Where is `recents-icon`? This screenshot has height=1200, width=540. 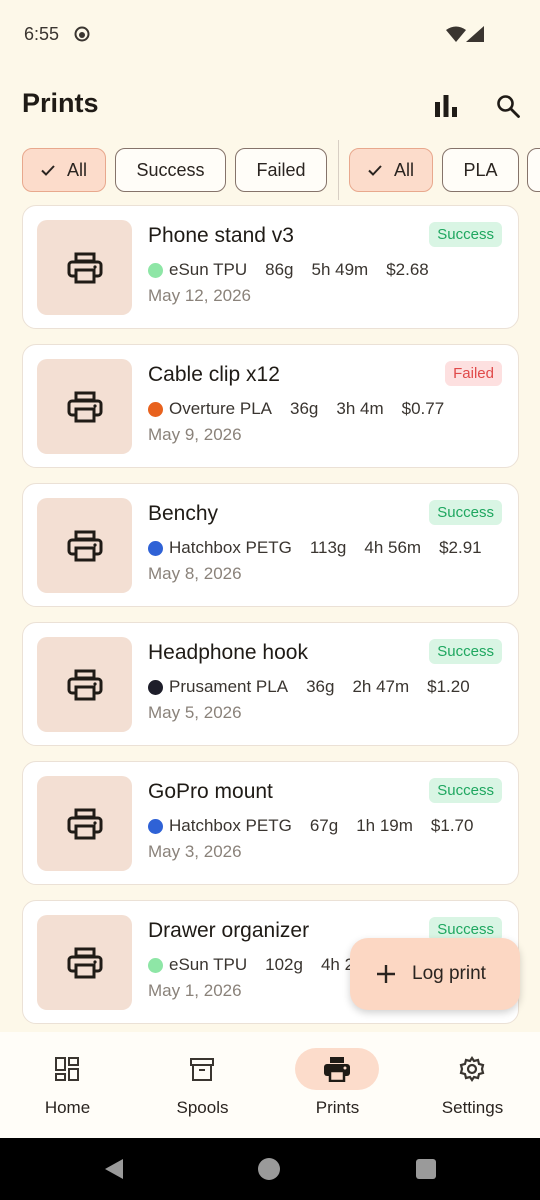 recents-icon is located at coordinates (426, 1169).